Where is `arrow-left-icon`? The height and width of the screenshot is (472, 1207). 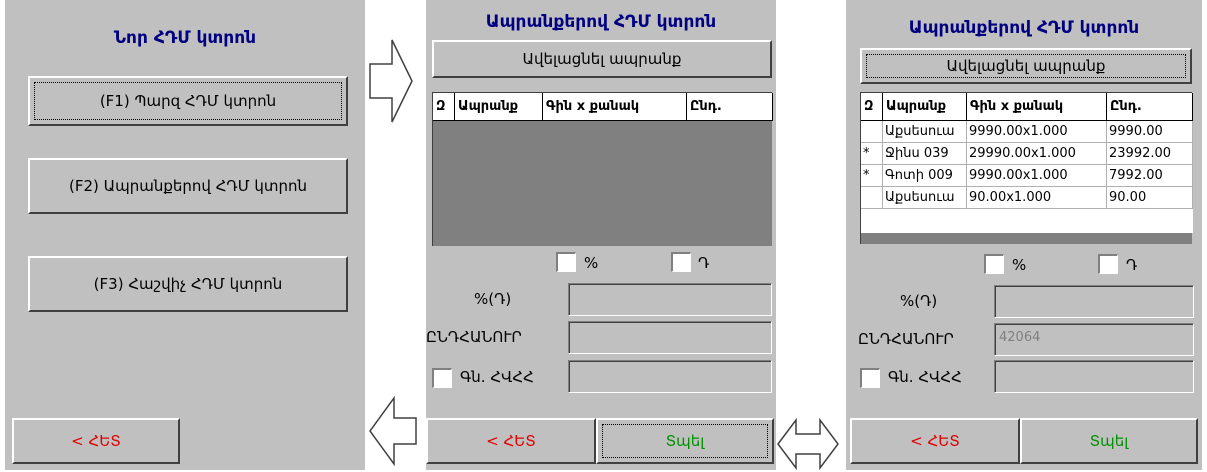 arrow-left-icon is located at coordinates (393, 431).